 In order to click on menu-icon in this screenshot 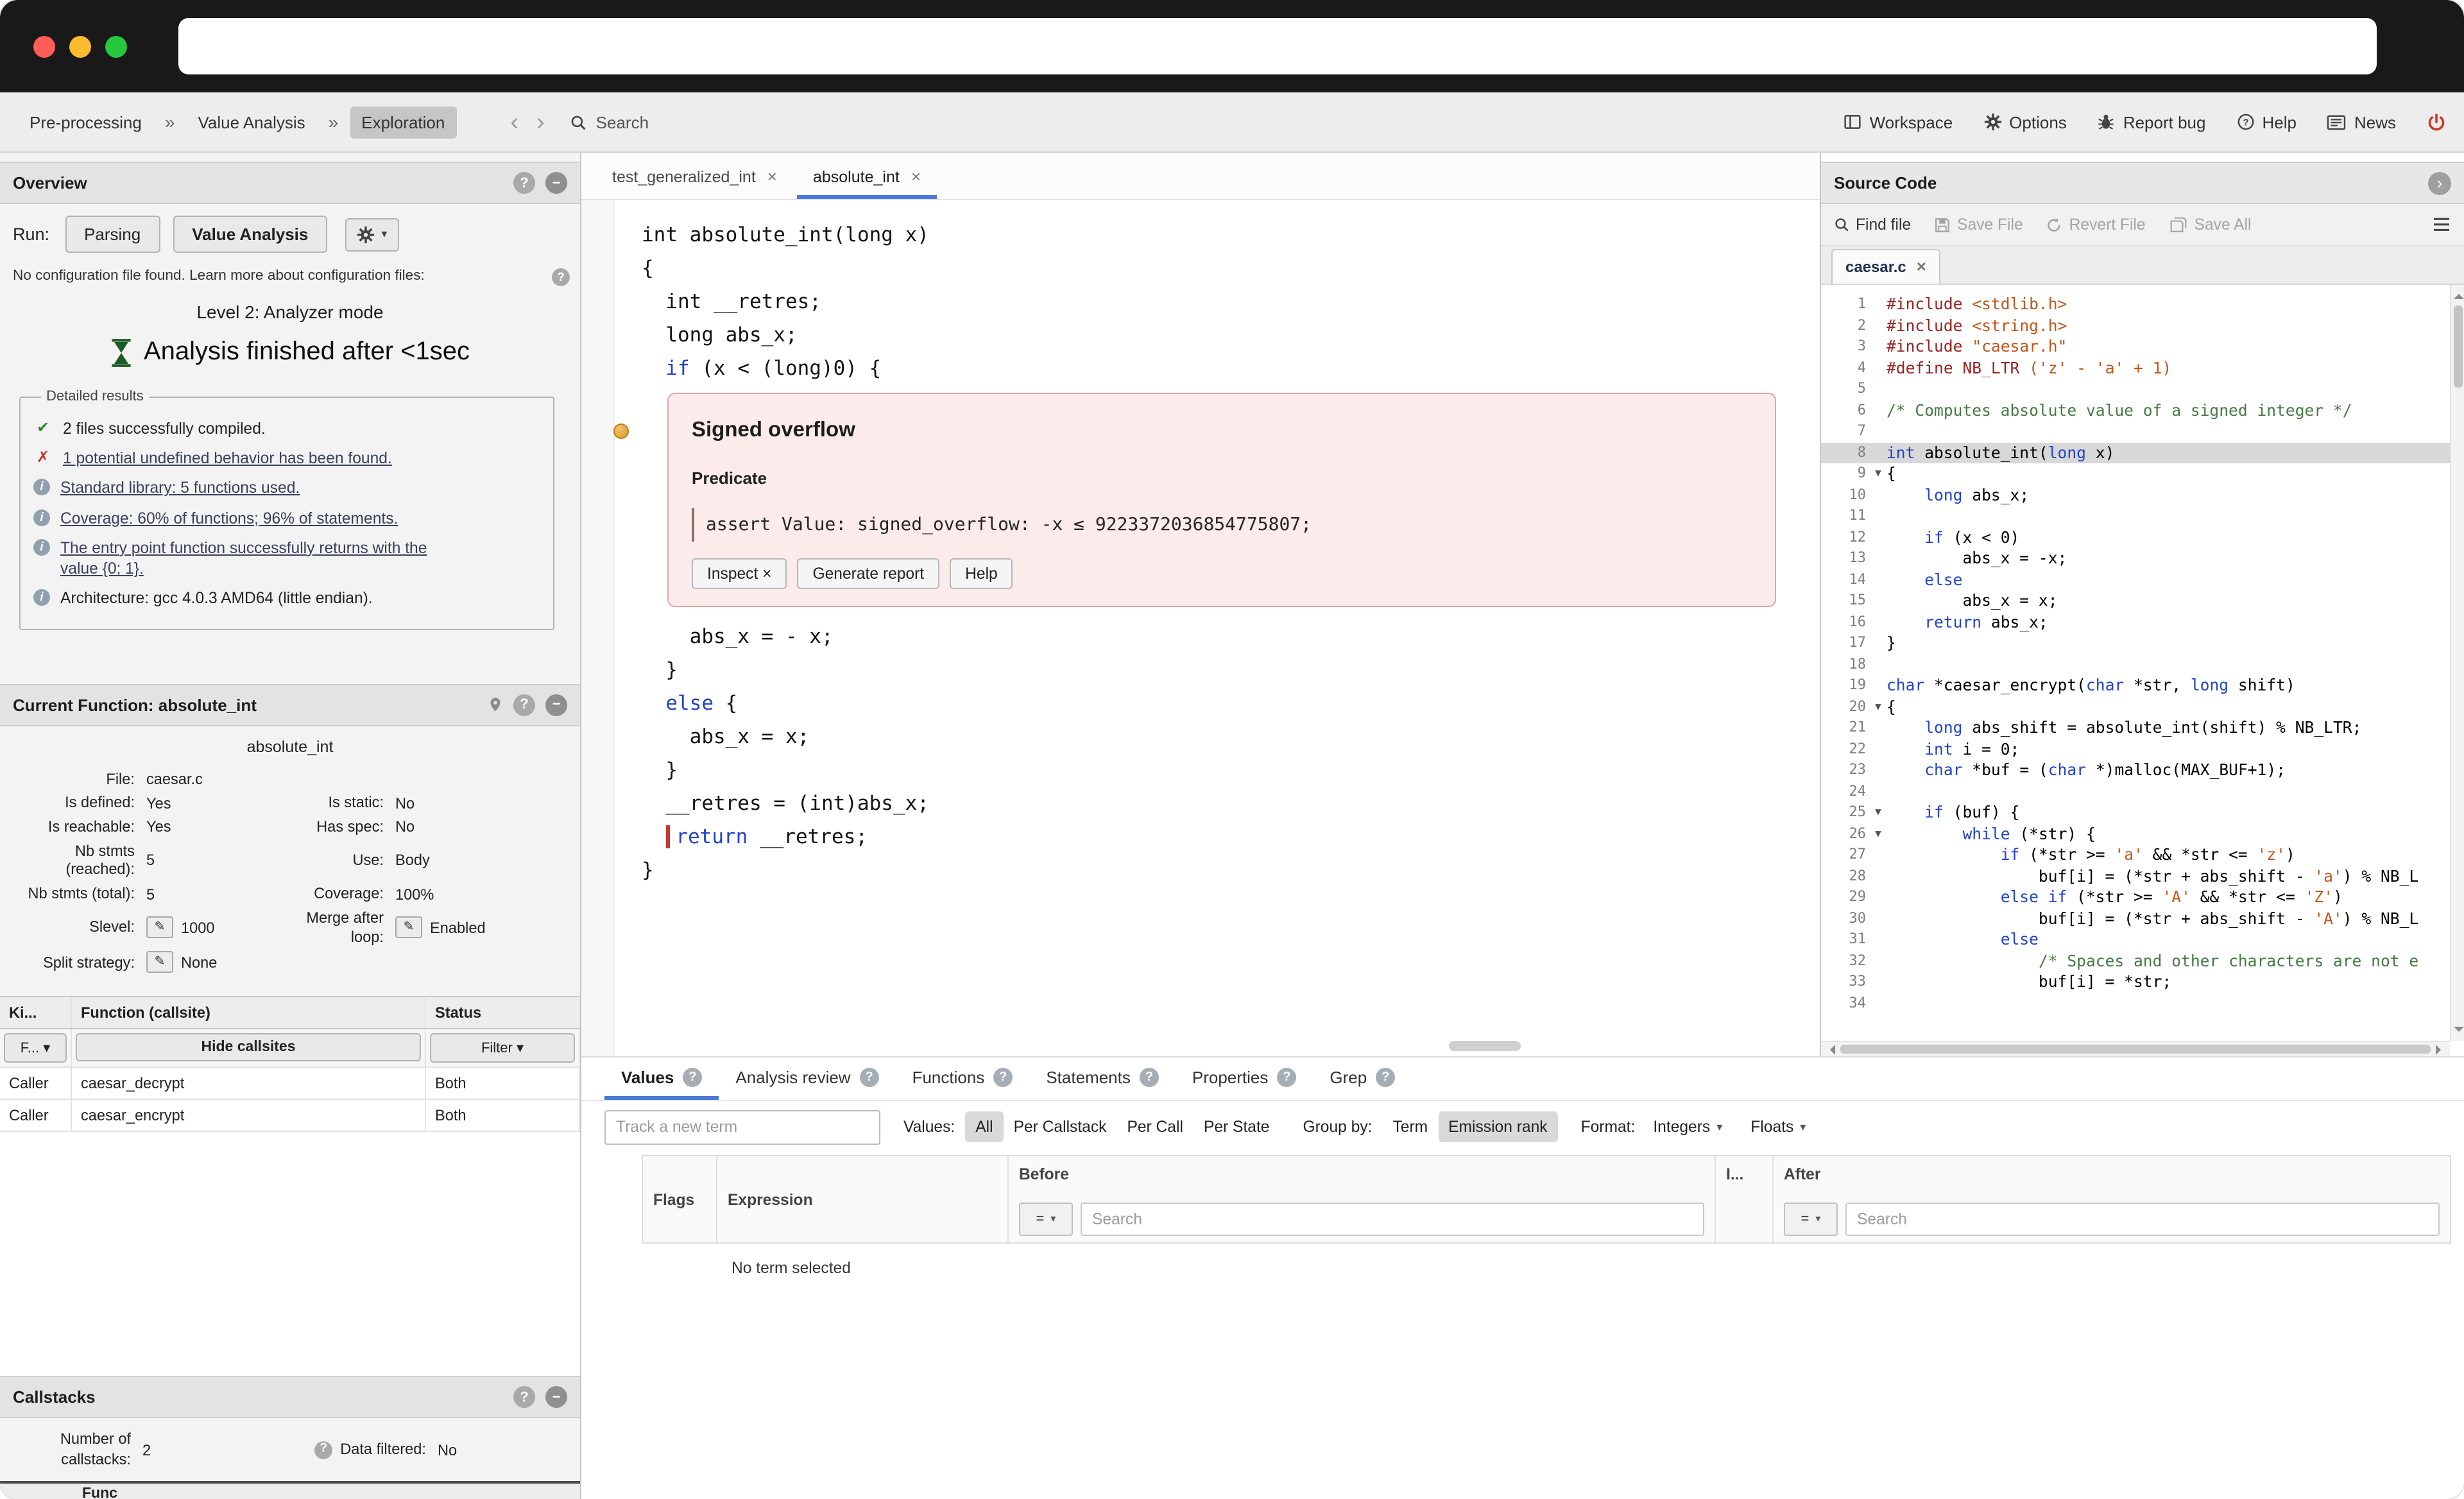, I will do `click(2441, 224)`.